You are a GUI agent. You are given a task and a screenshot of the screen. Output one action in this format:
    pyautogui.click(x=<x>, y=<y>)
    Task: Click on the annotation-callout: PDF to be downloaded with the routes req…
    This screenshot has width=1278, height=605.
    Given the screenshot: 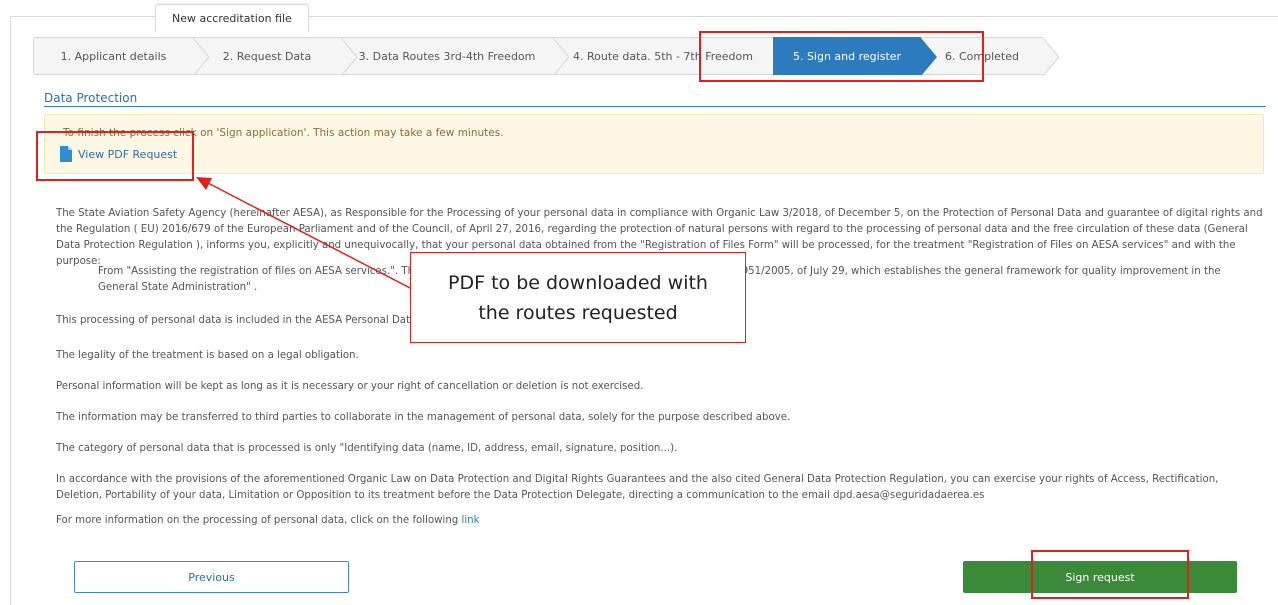 What is the action you would take?
    pyautogui.click(x=578, y=297)
    